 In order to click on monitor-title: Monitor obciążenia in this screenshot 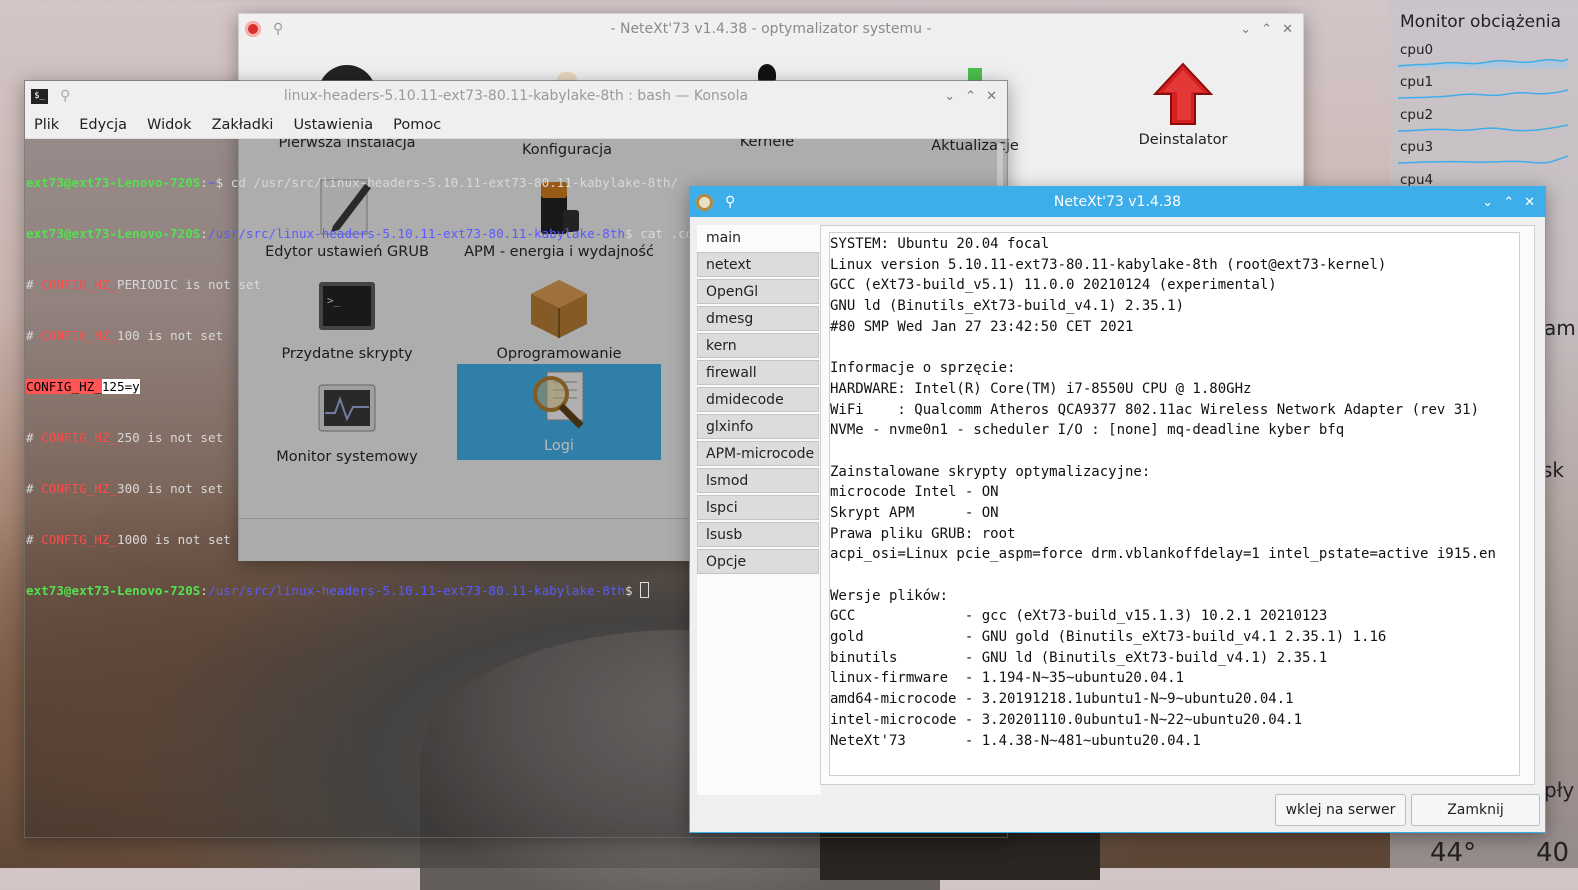, I will do `click(1481, 22)`.